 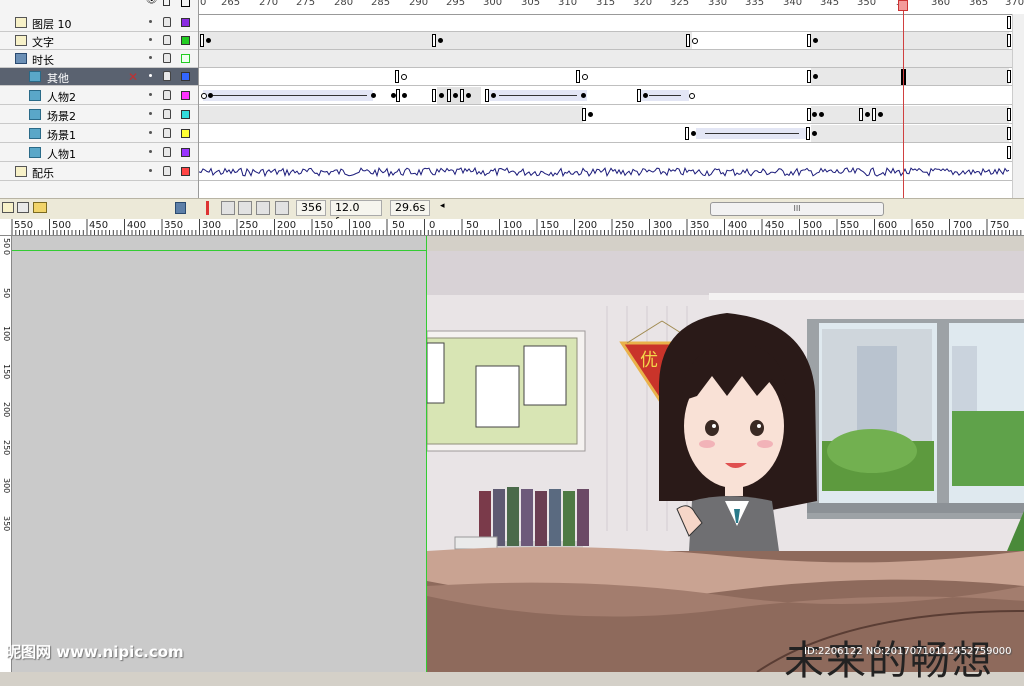 What do you see at coordinates (228, 208) in the screenshot?
I see `onion-skin-icon` at bounding box center [228, 208].